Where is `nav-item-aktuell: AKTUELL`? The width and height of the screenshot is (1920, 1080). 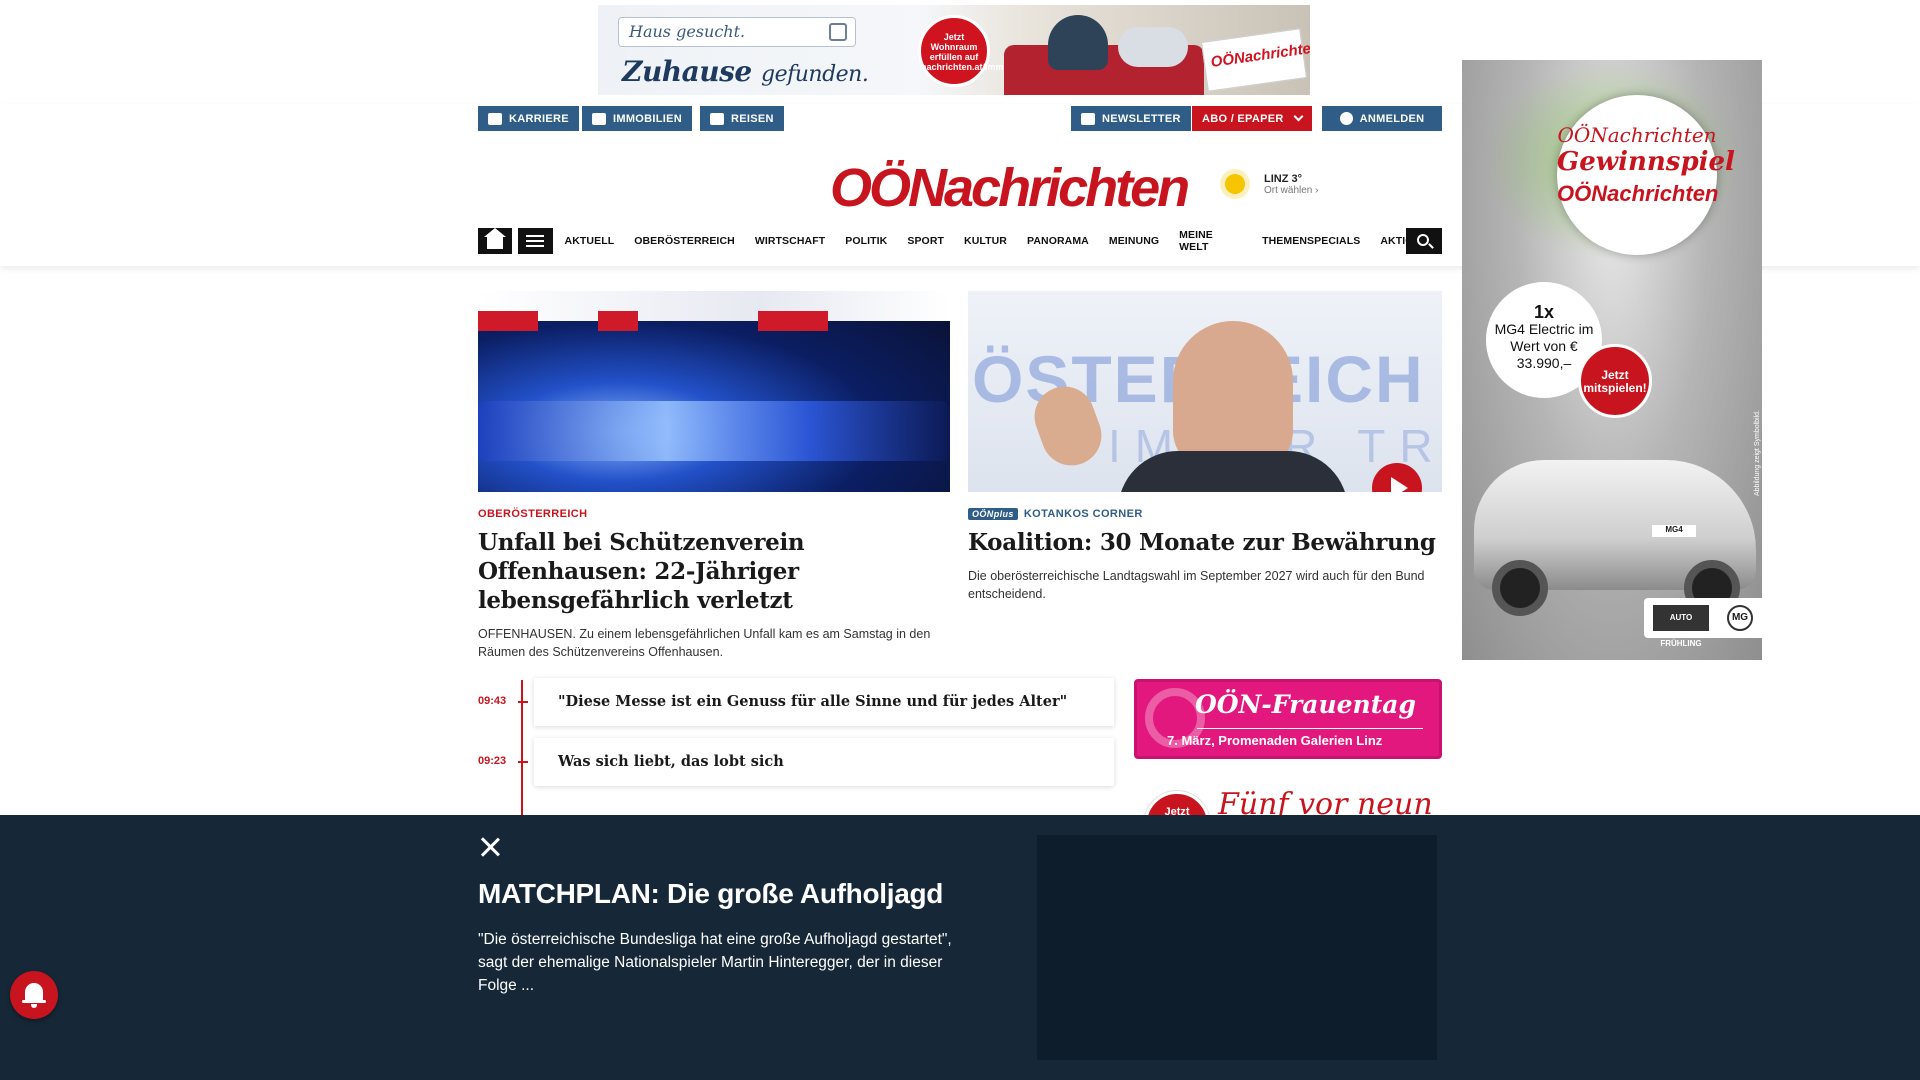
nav-item-aktuell: AKTUELL is located at coordinates (590, 241).